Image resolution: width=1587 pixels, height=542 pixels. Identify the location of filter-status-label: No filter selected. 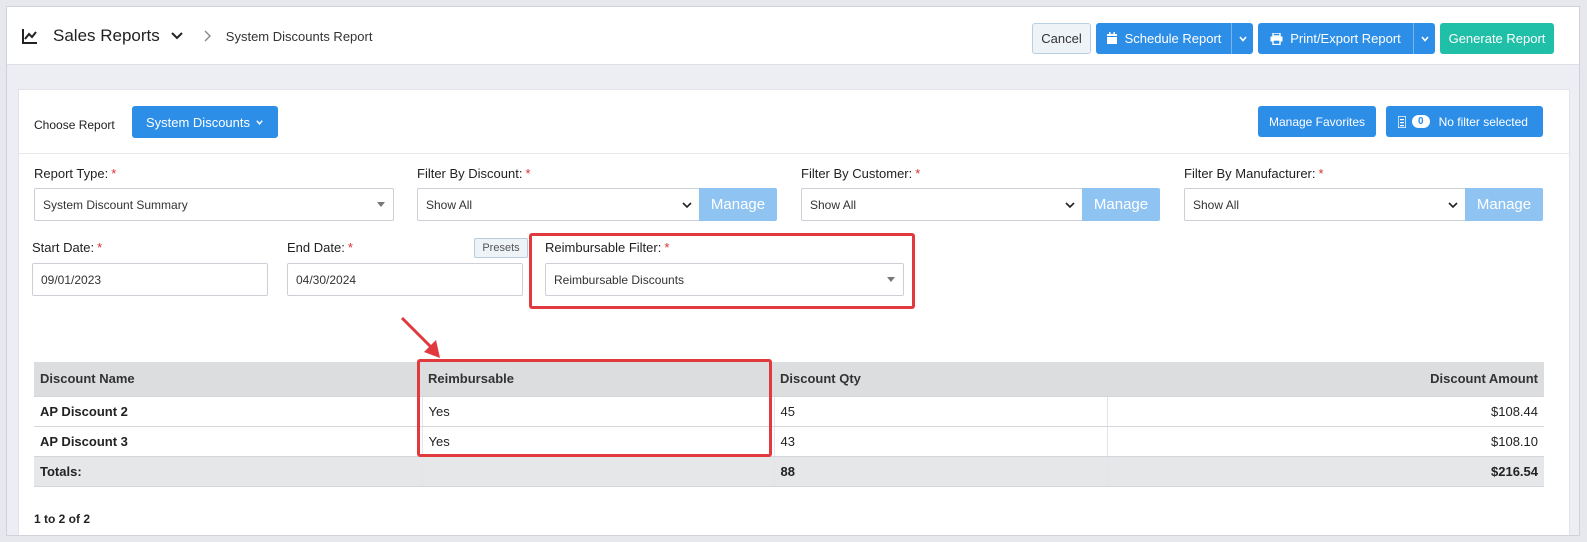
(1483, 121).